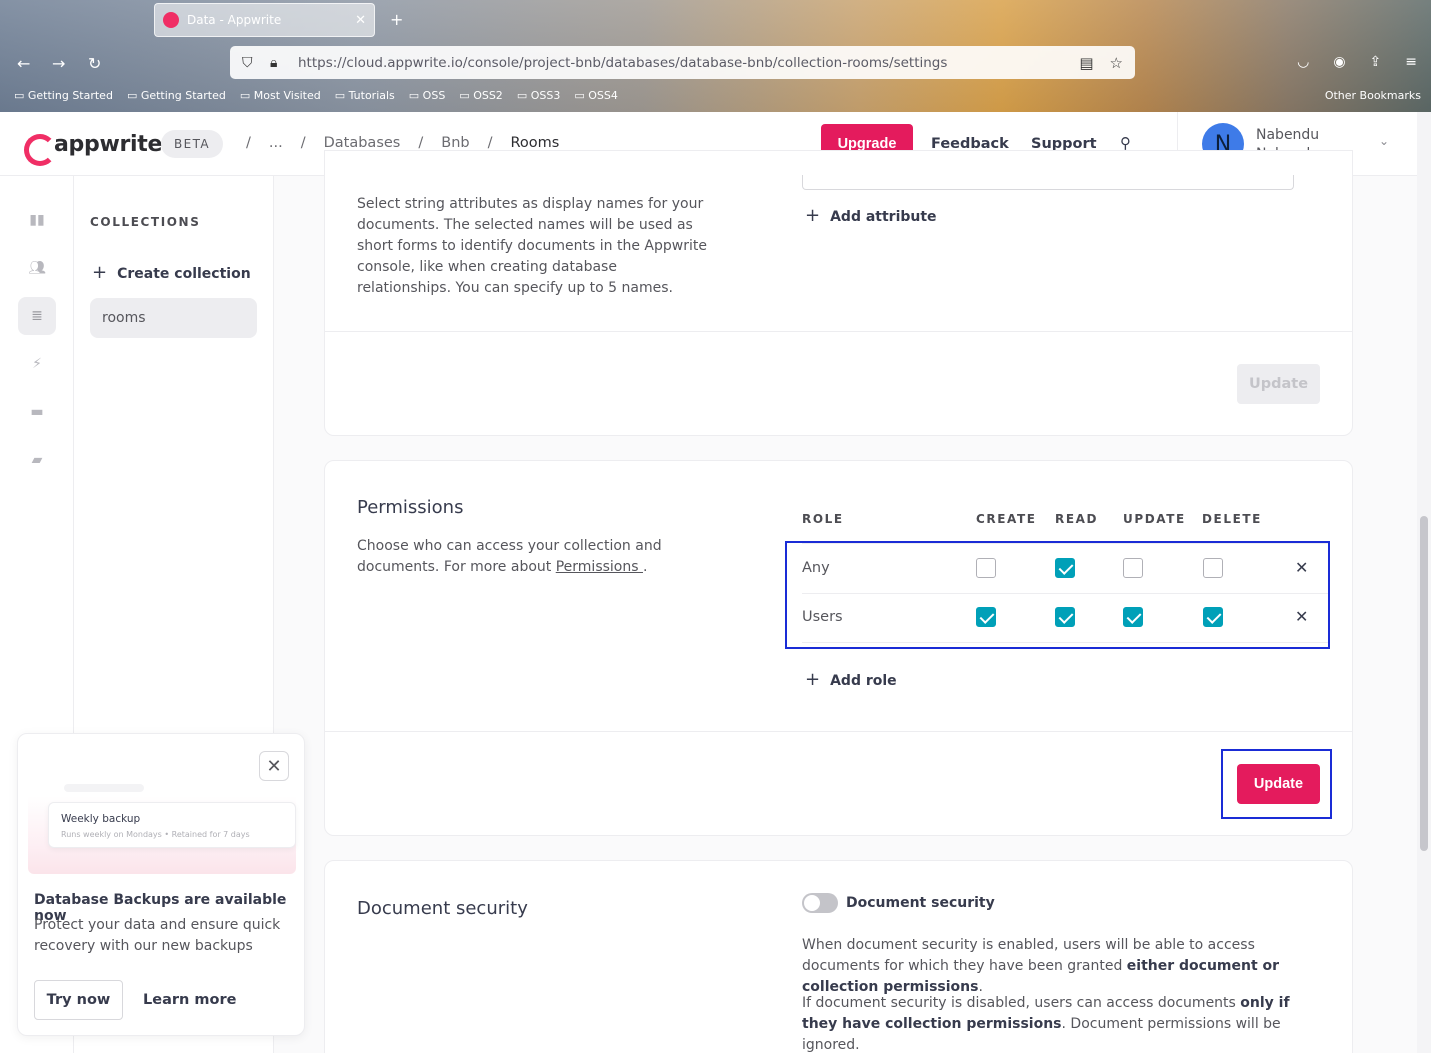  What do you see at coordinates (455, 143) in the screenshot?
I see `breadcrumb-bnb: Bnb` at bounding box center [455, 143].